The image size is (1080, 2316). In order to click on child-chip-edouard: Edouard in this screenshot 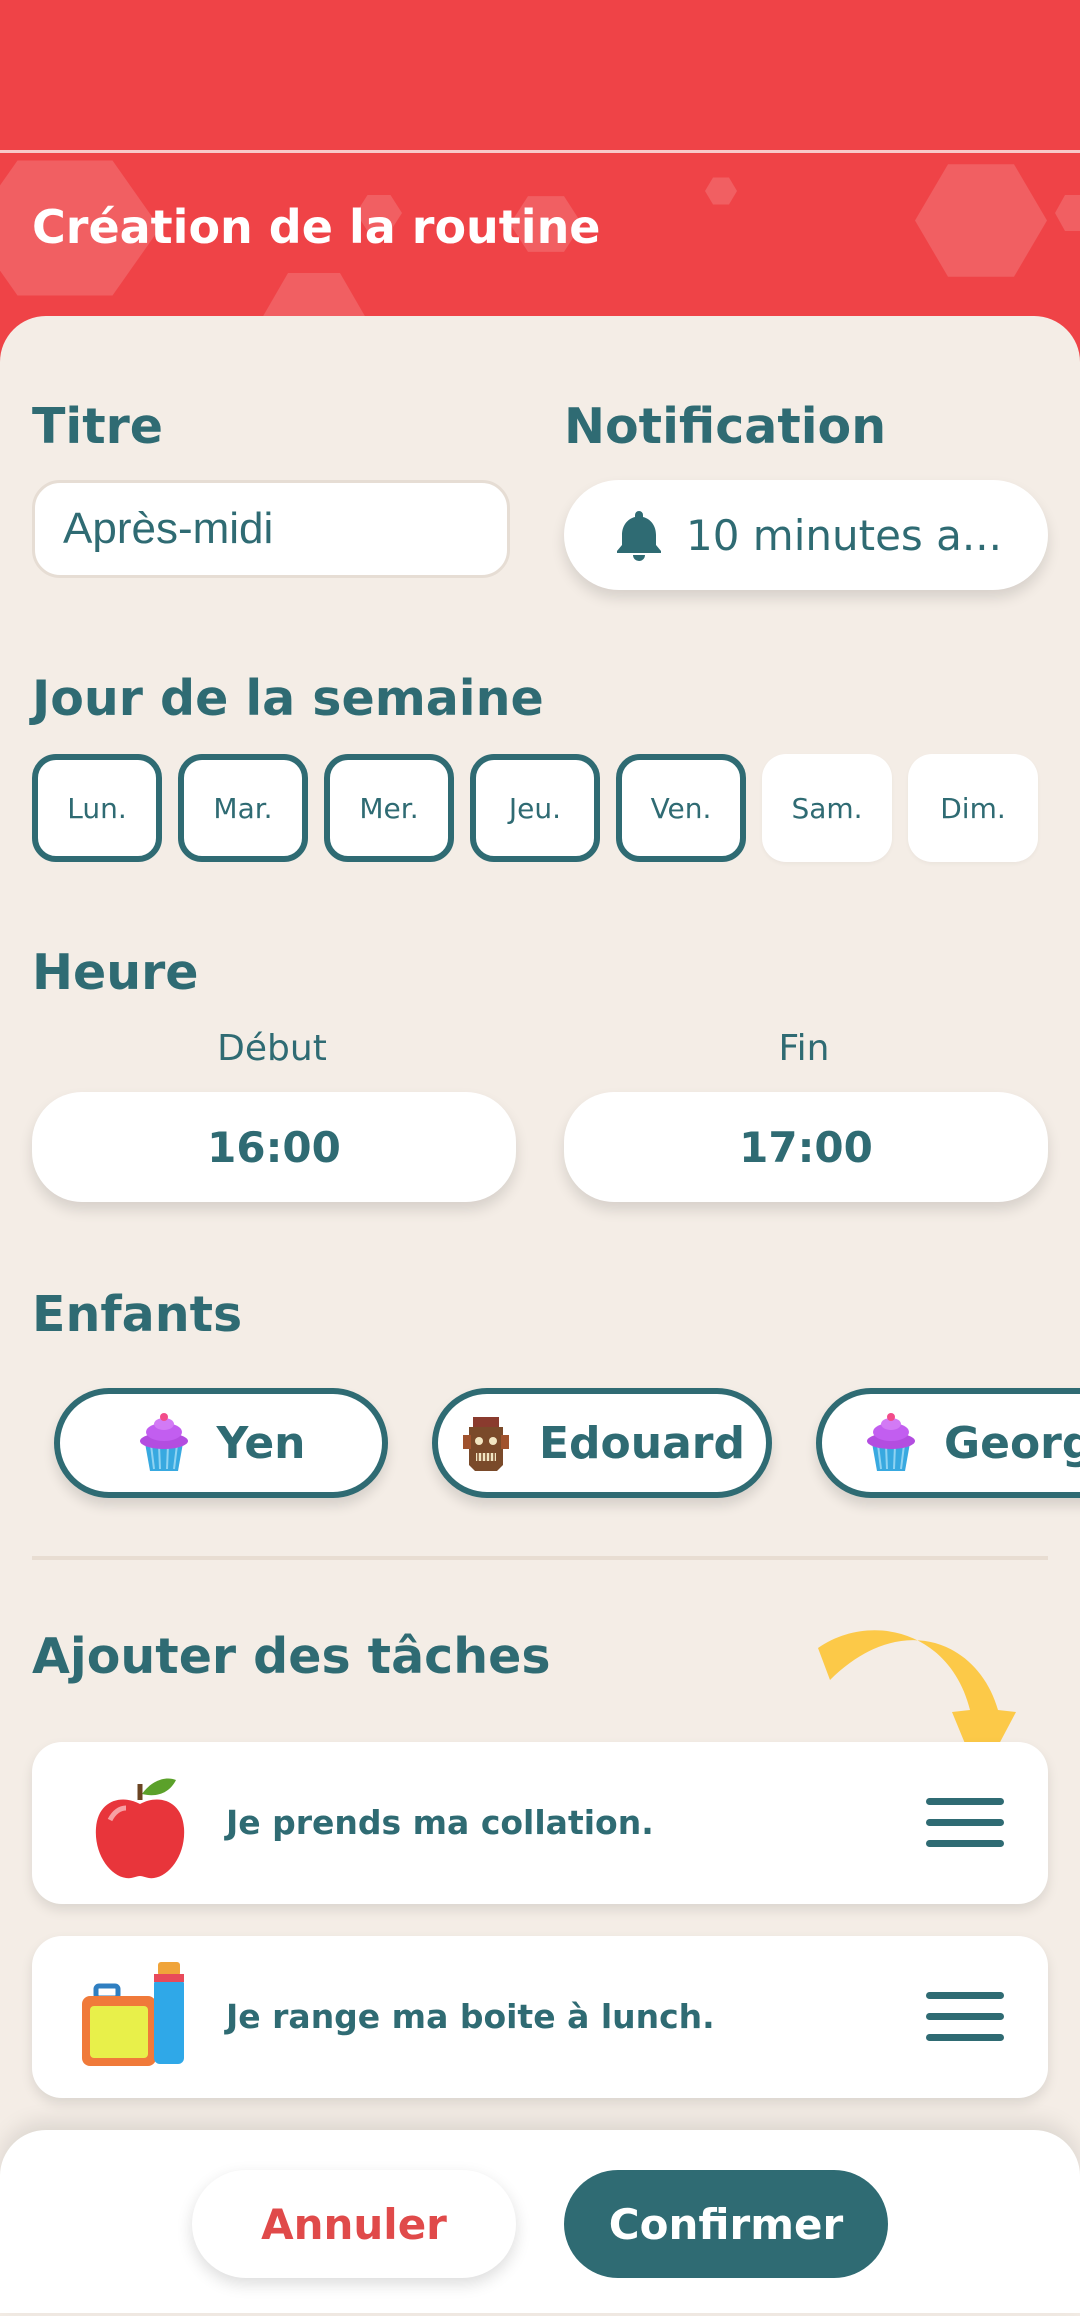, I will do `click(602, 1443)`.